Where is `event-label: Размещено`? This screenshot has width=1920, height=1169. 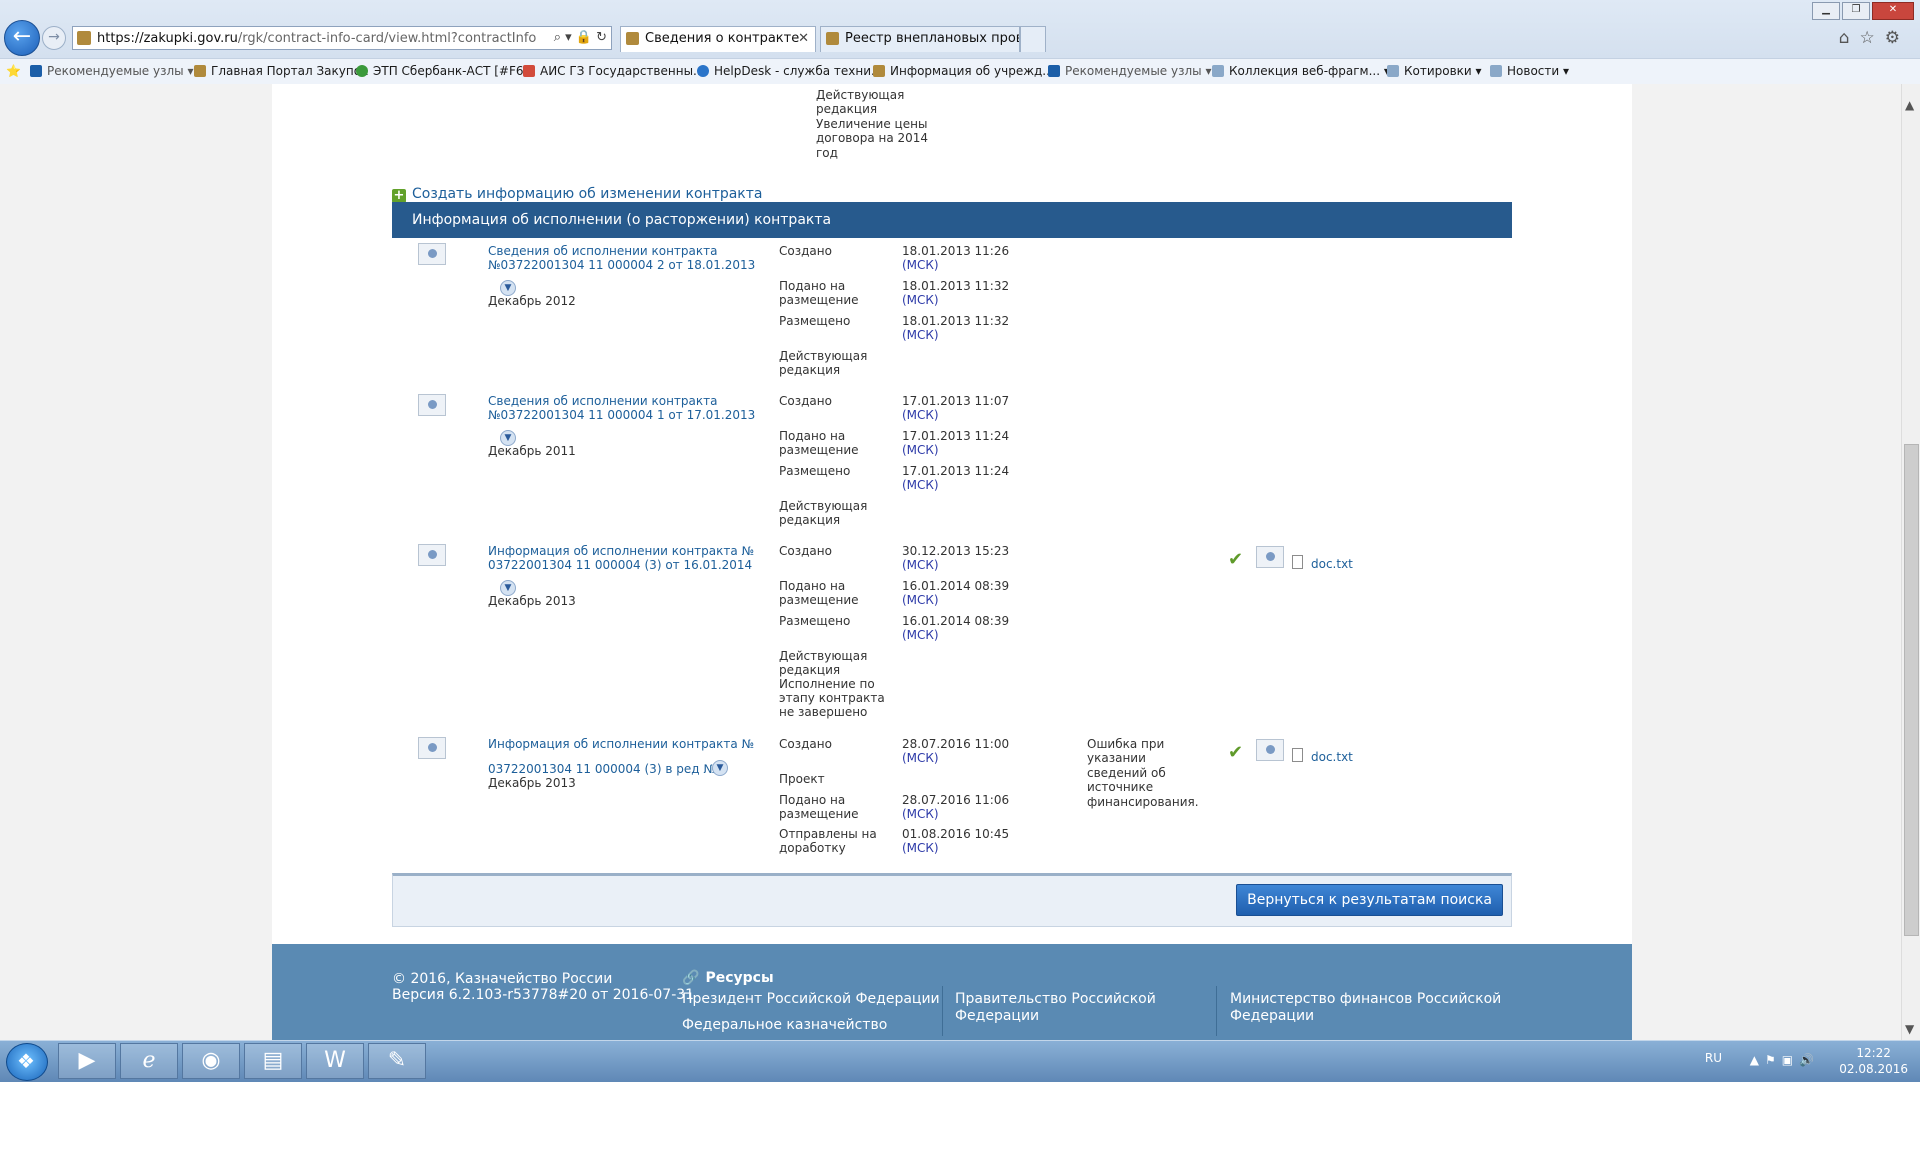
event-label: Размещено is located at coordinates (815, 471).